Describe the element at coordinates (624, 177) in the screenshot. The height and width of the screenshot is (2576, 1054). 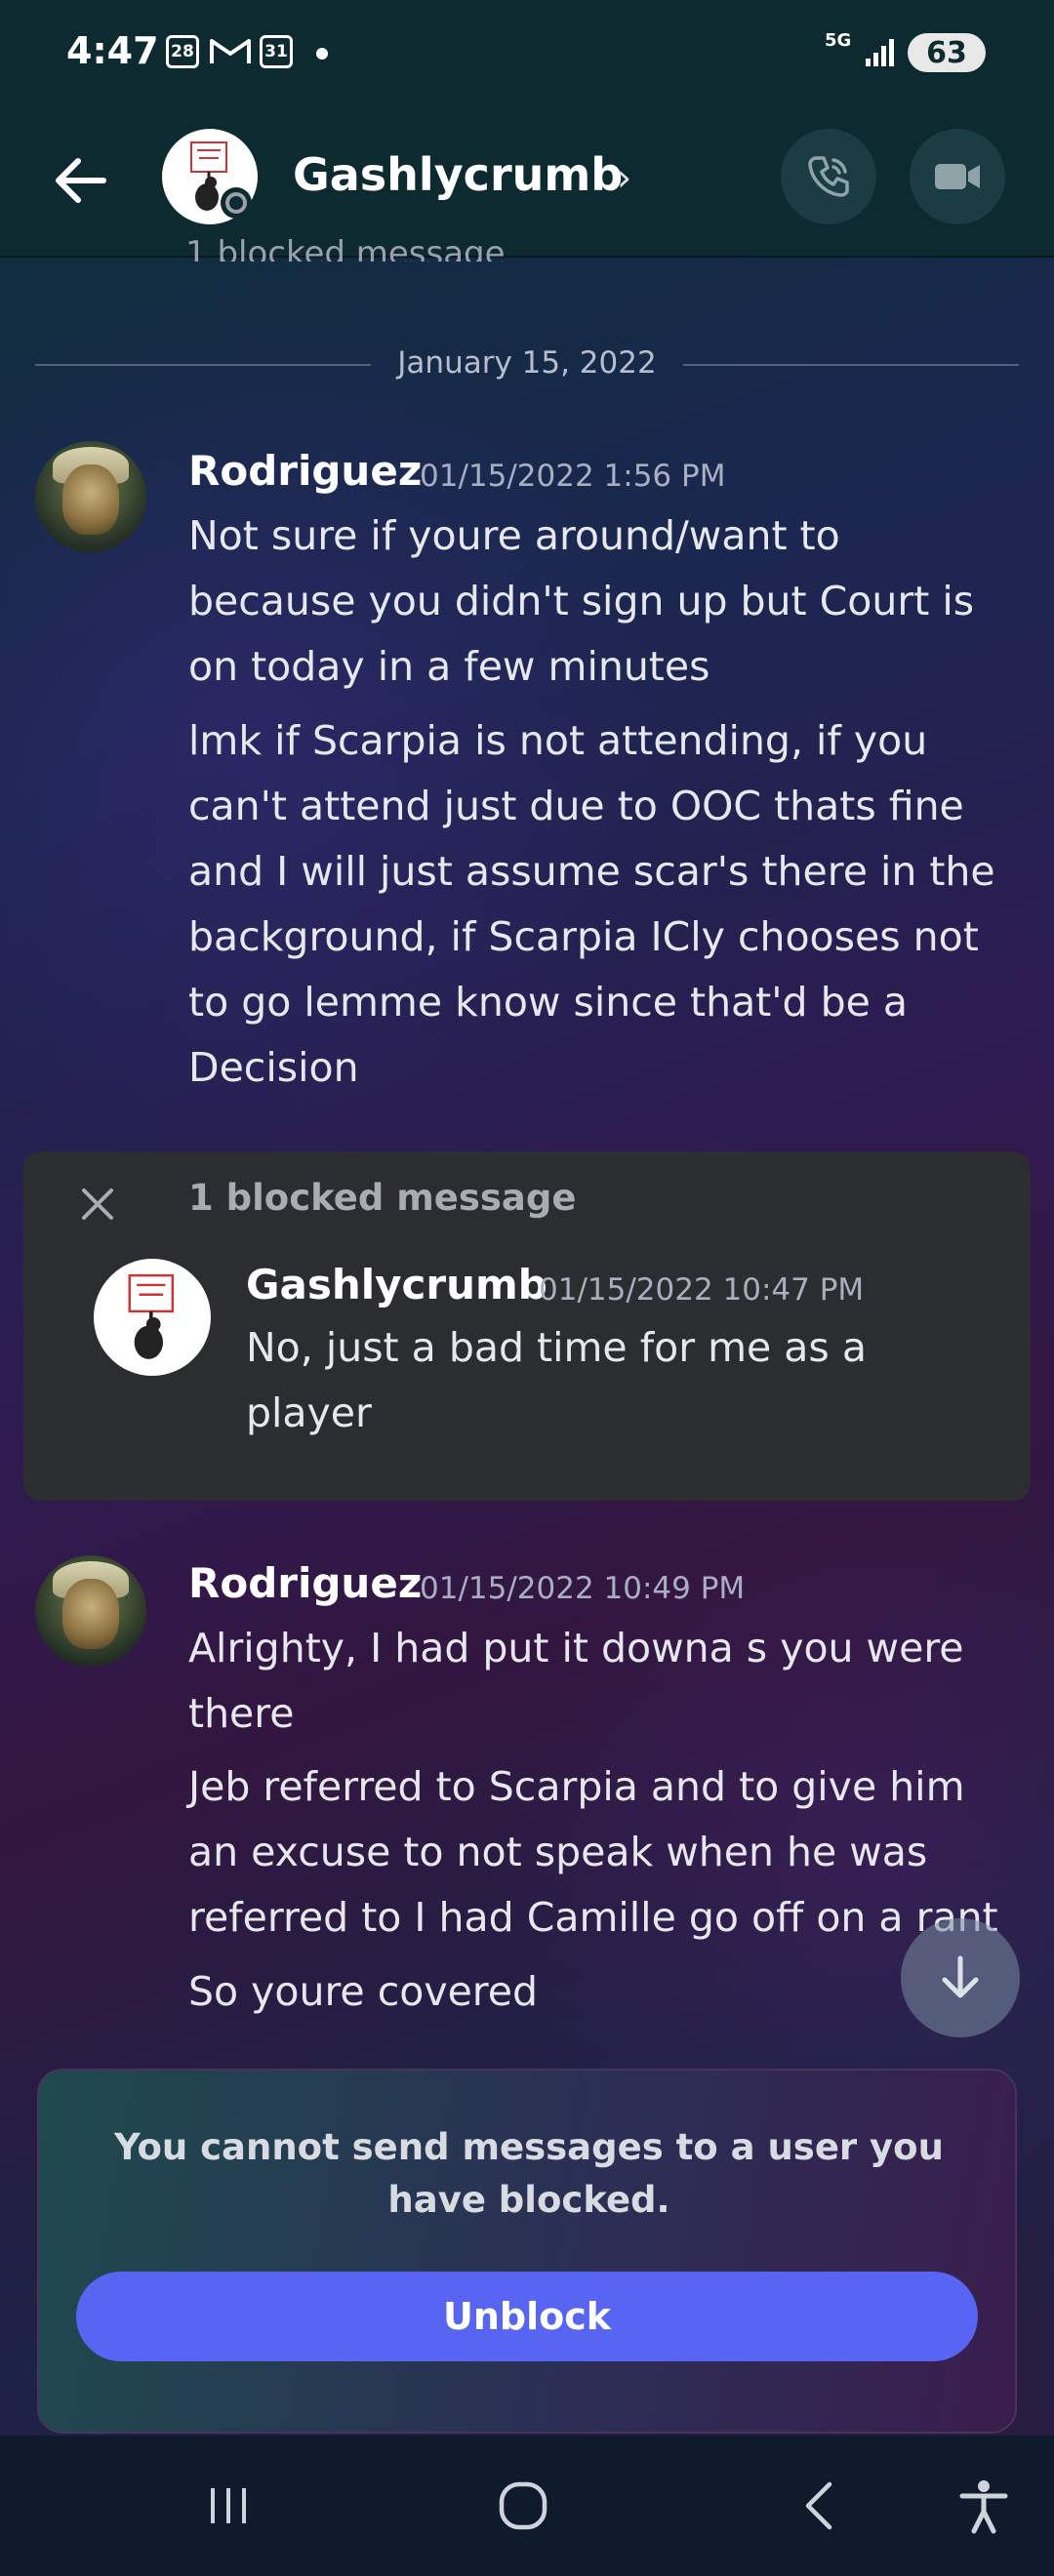
I see `chevron-right-icon: ›` at that location.